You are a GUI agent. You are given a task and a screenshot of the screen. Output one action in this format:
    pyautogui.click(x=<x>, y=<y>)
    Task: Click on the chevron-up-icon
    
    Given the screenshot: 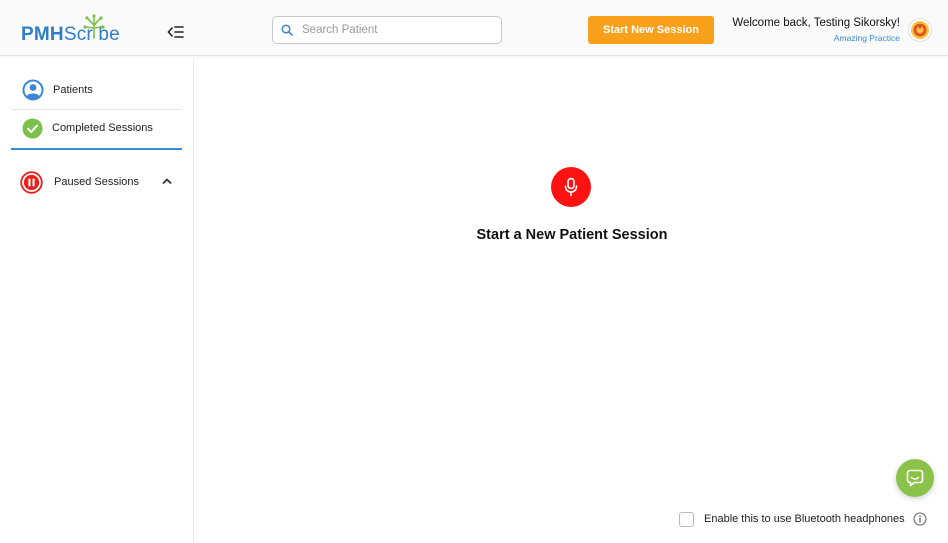 What is the action you would take?
    pyautogui.click(x=167, y=181)
    